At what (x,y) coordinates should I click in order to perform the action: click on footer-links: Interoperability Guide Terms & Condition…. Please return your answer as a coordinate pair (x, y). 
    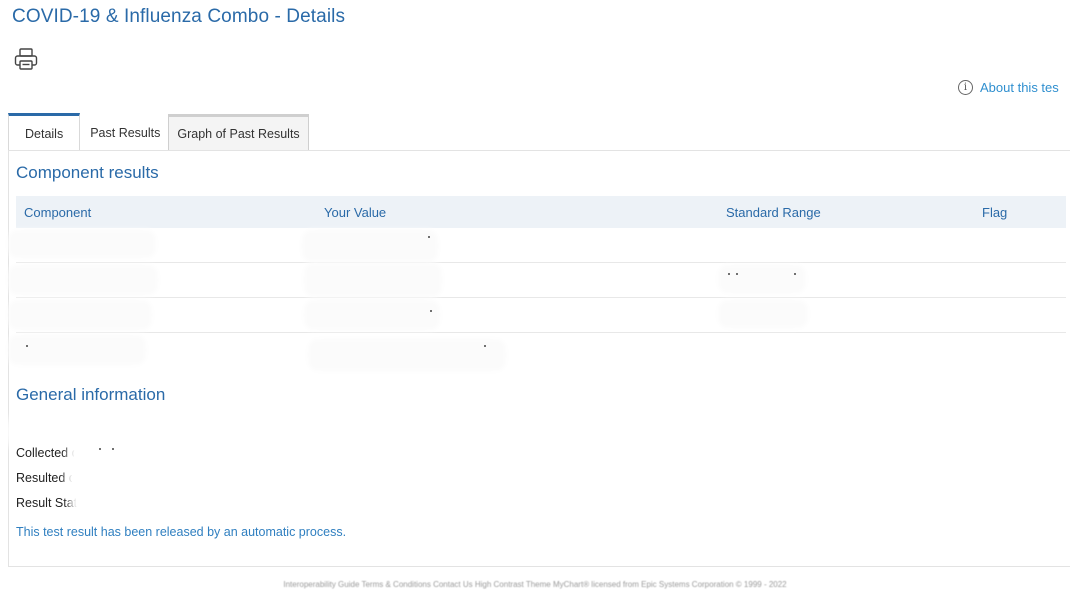
    Looking at the image, I should click on (535, 586).